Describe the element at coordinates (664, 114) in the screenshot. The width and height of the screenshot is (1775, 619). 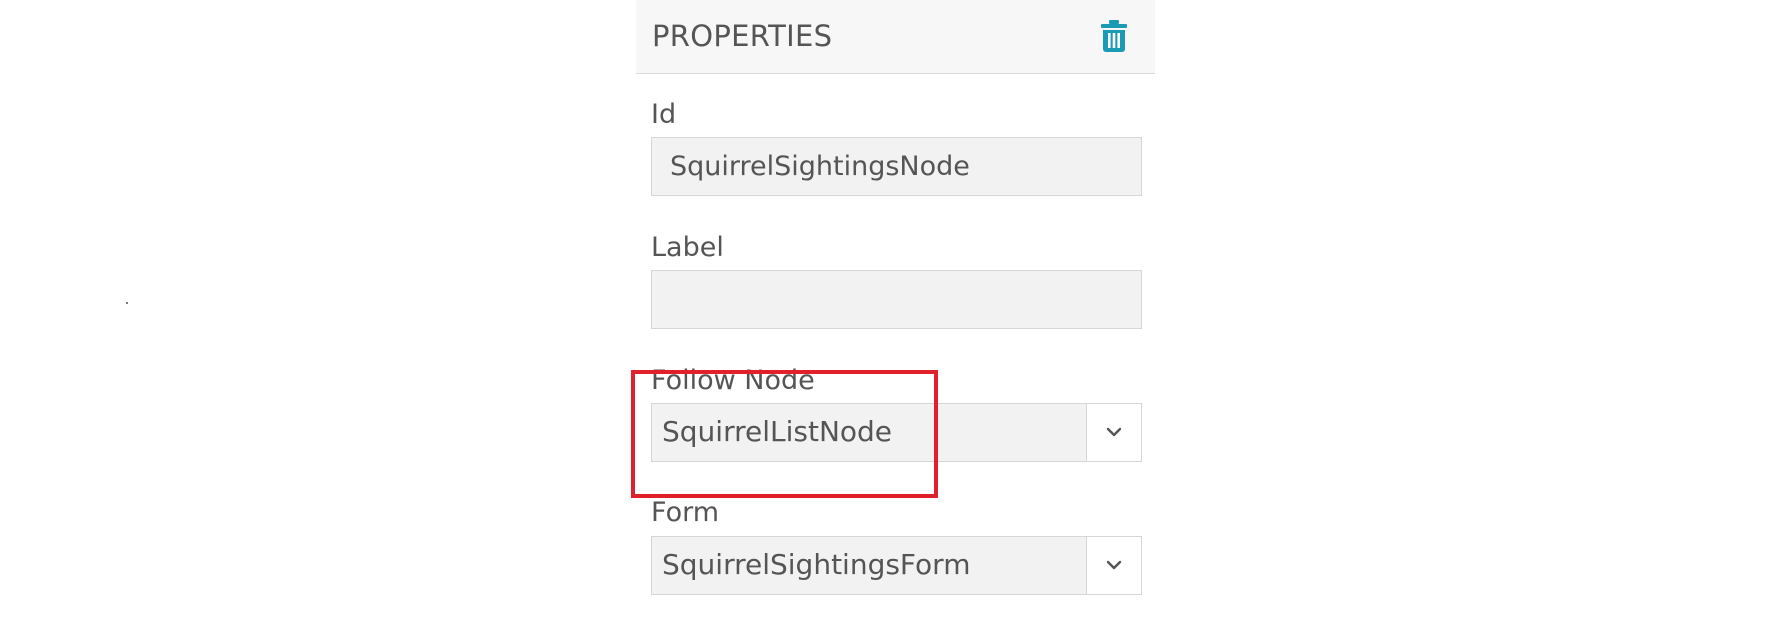
I see `id-label: Id` at that location.